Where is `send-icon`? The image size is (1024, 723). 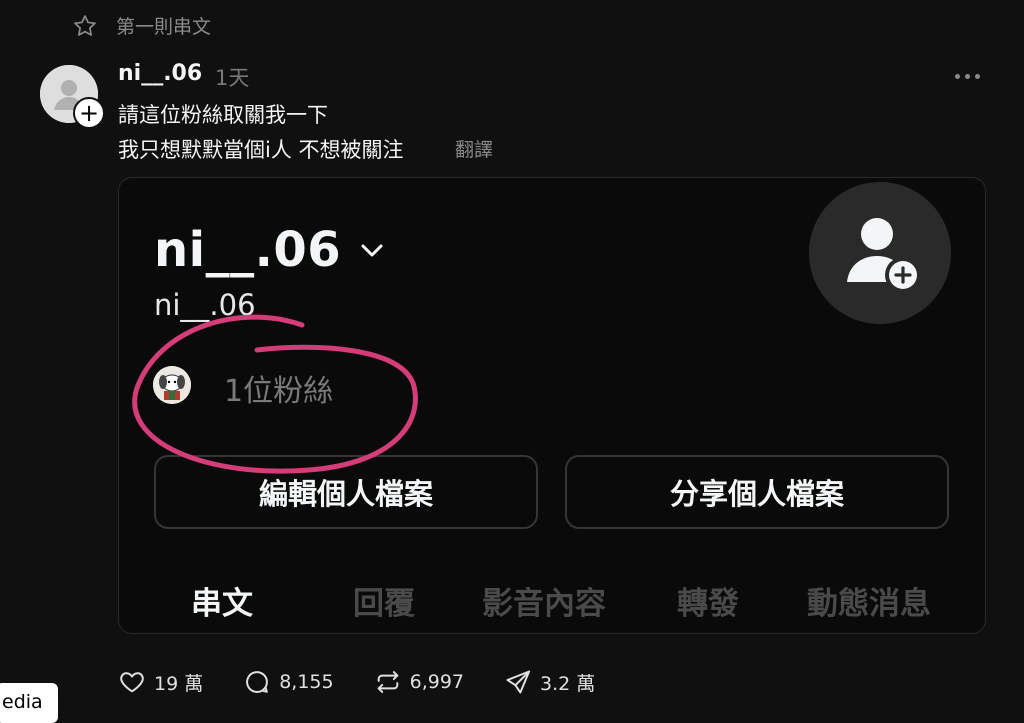 send-icon is located at coordinates (518, 682).